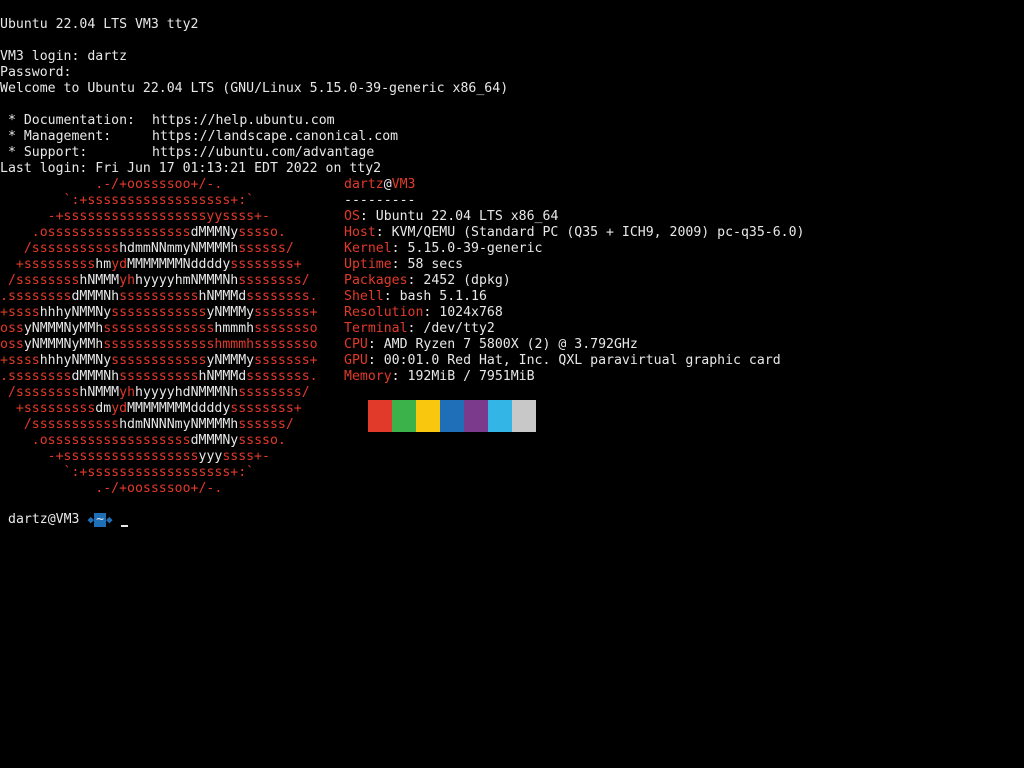  Describe the element at coordinates (43, 392) in the screenshot. I see `logo-segment: /ssssssss` at that location.